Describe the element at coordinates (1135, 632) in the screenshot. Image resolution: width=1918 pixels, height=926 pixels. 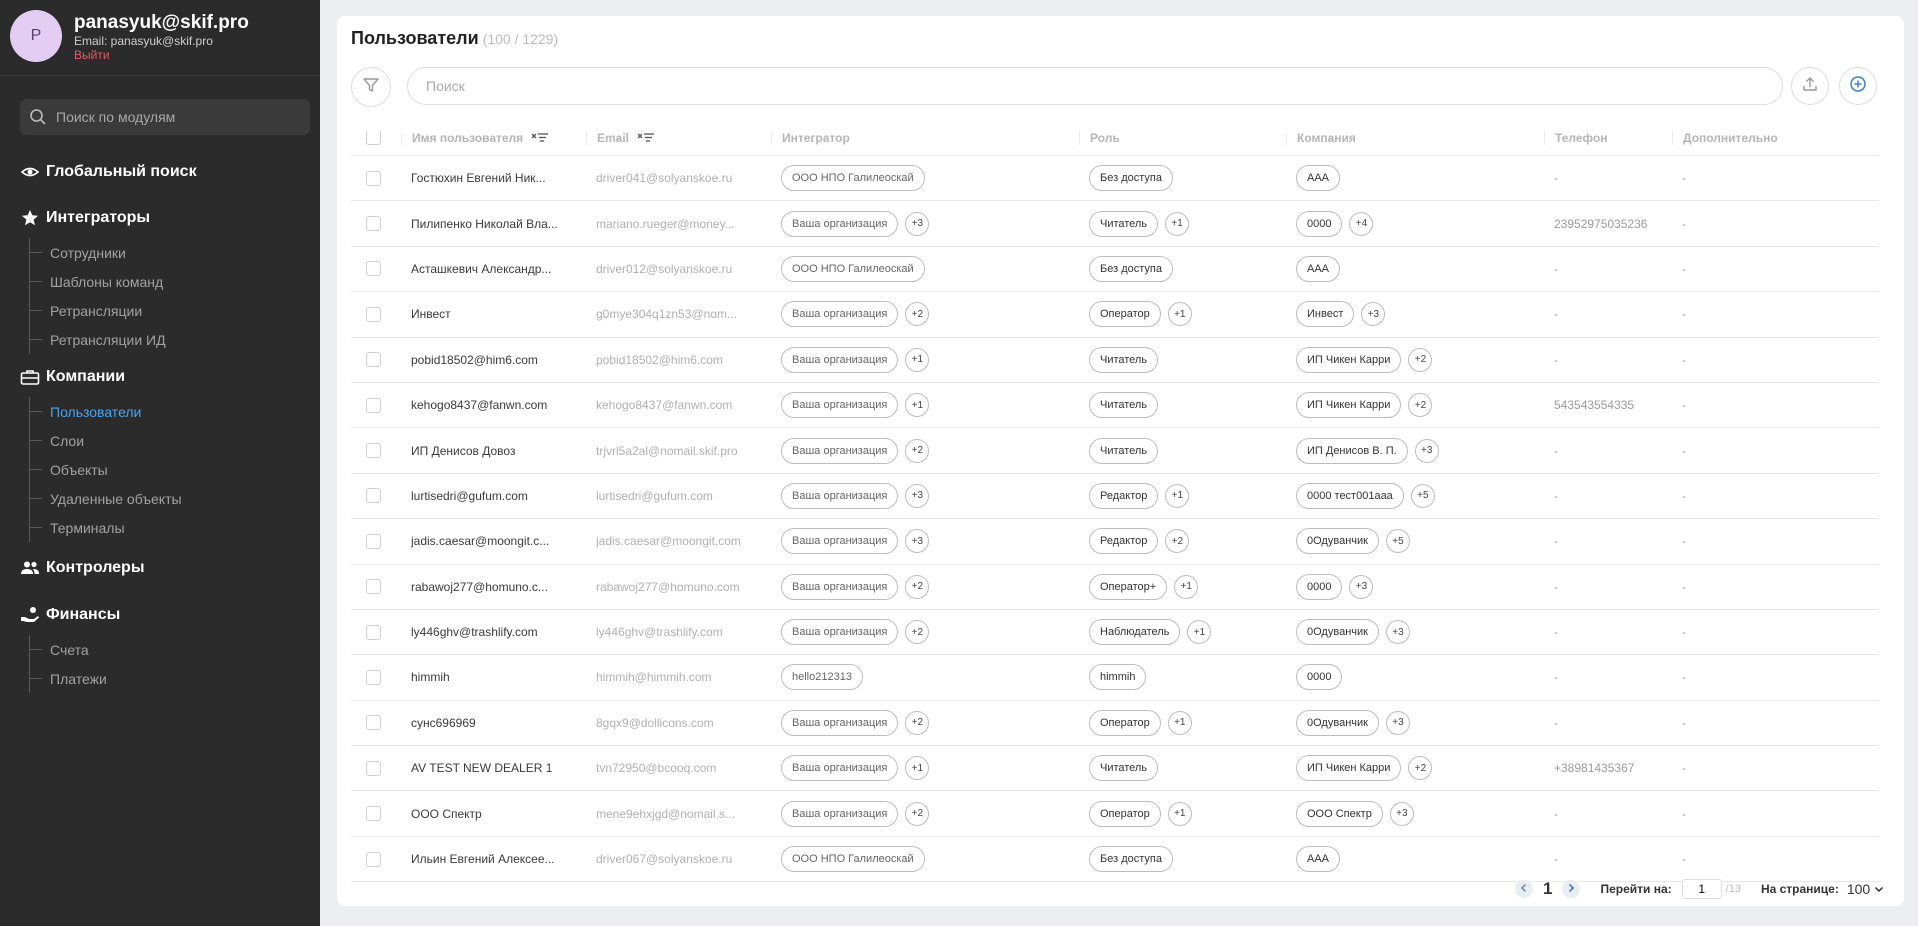
I see `role-chip: Наблюдатель` at that location.